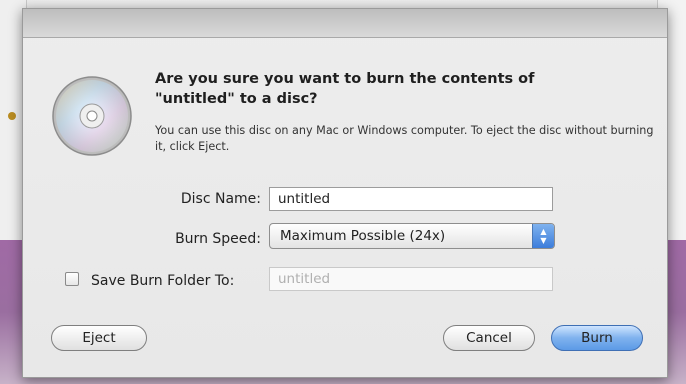 This screenshot has height=384, width=686. I want to click on burn-speed-label: Burn Speed:, so click(218, 239).